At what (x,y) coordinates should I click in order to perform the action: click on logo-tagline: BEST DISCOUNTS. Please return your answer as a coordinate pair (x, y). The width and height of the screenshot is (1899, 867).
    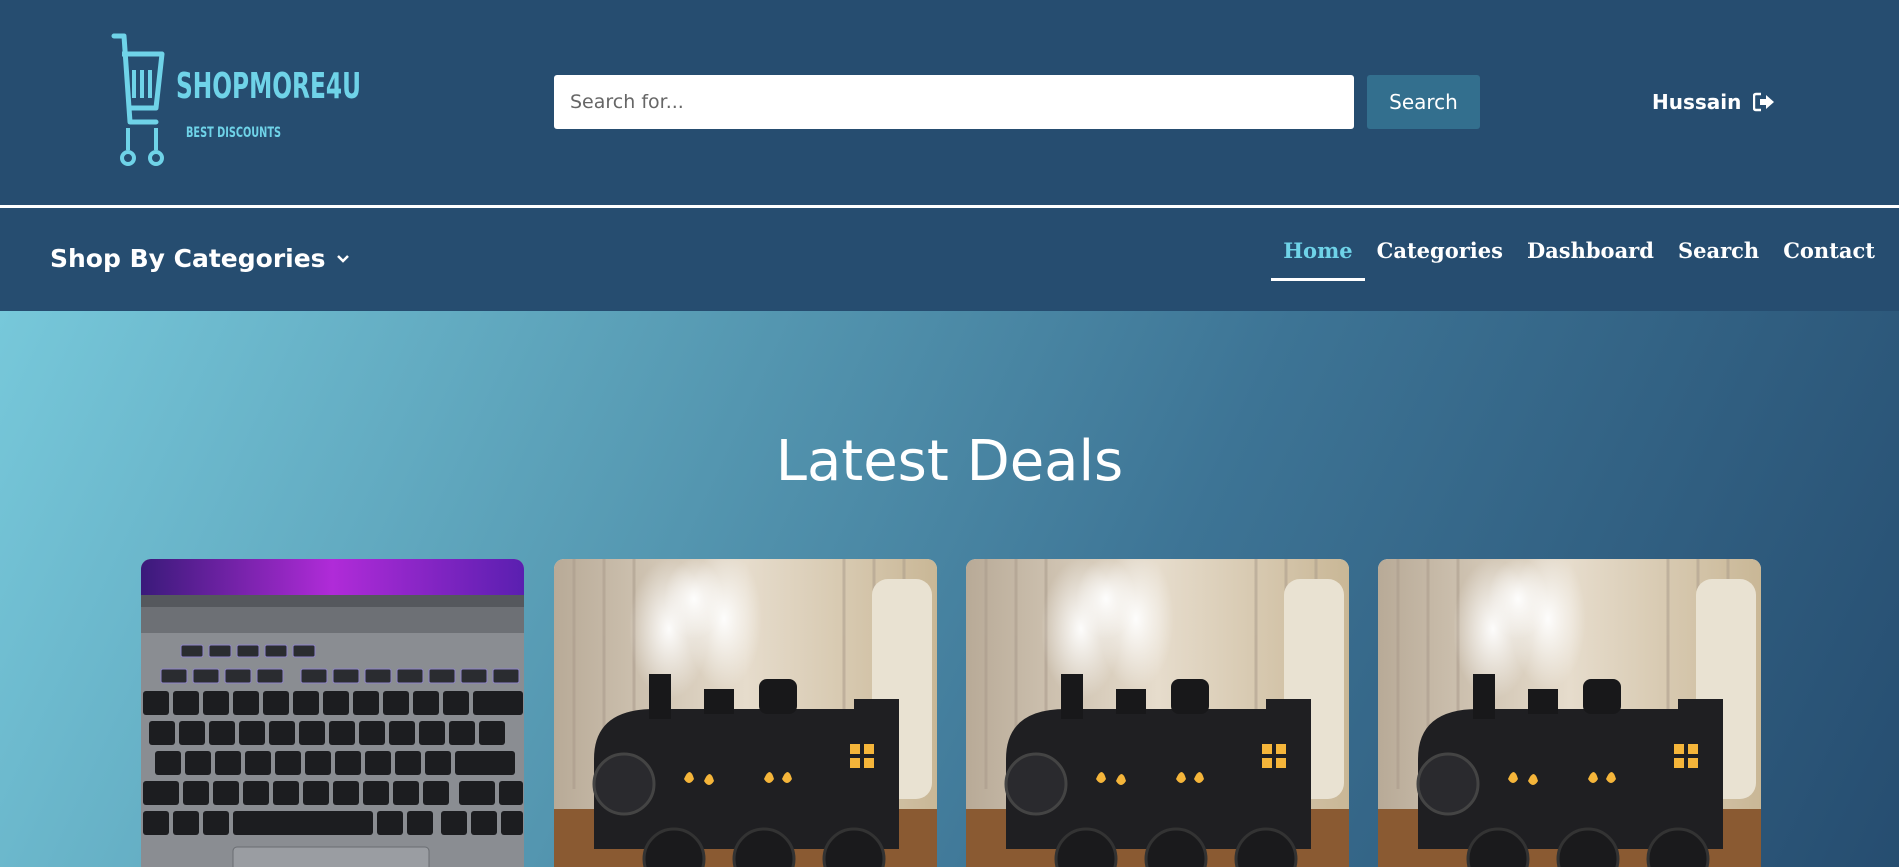
    Looking at the image, I should click on (233, 133).